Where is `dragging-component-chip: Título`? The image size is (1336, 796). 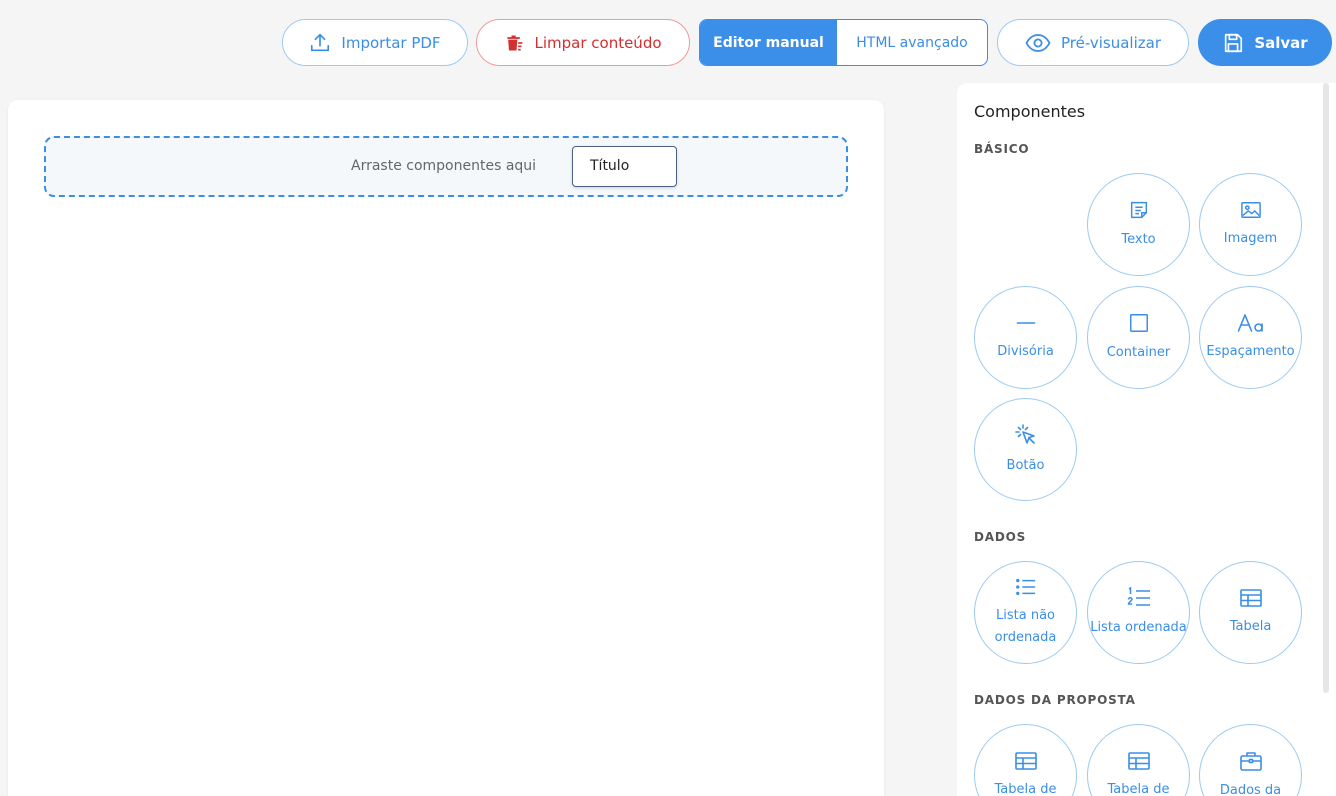
dragging-component-chip: Título is located at coordinates (624, 166).